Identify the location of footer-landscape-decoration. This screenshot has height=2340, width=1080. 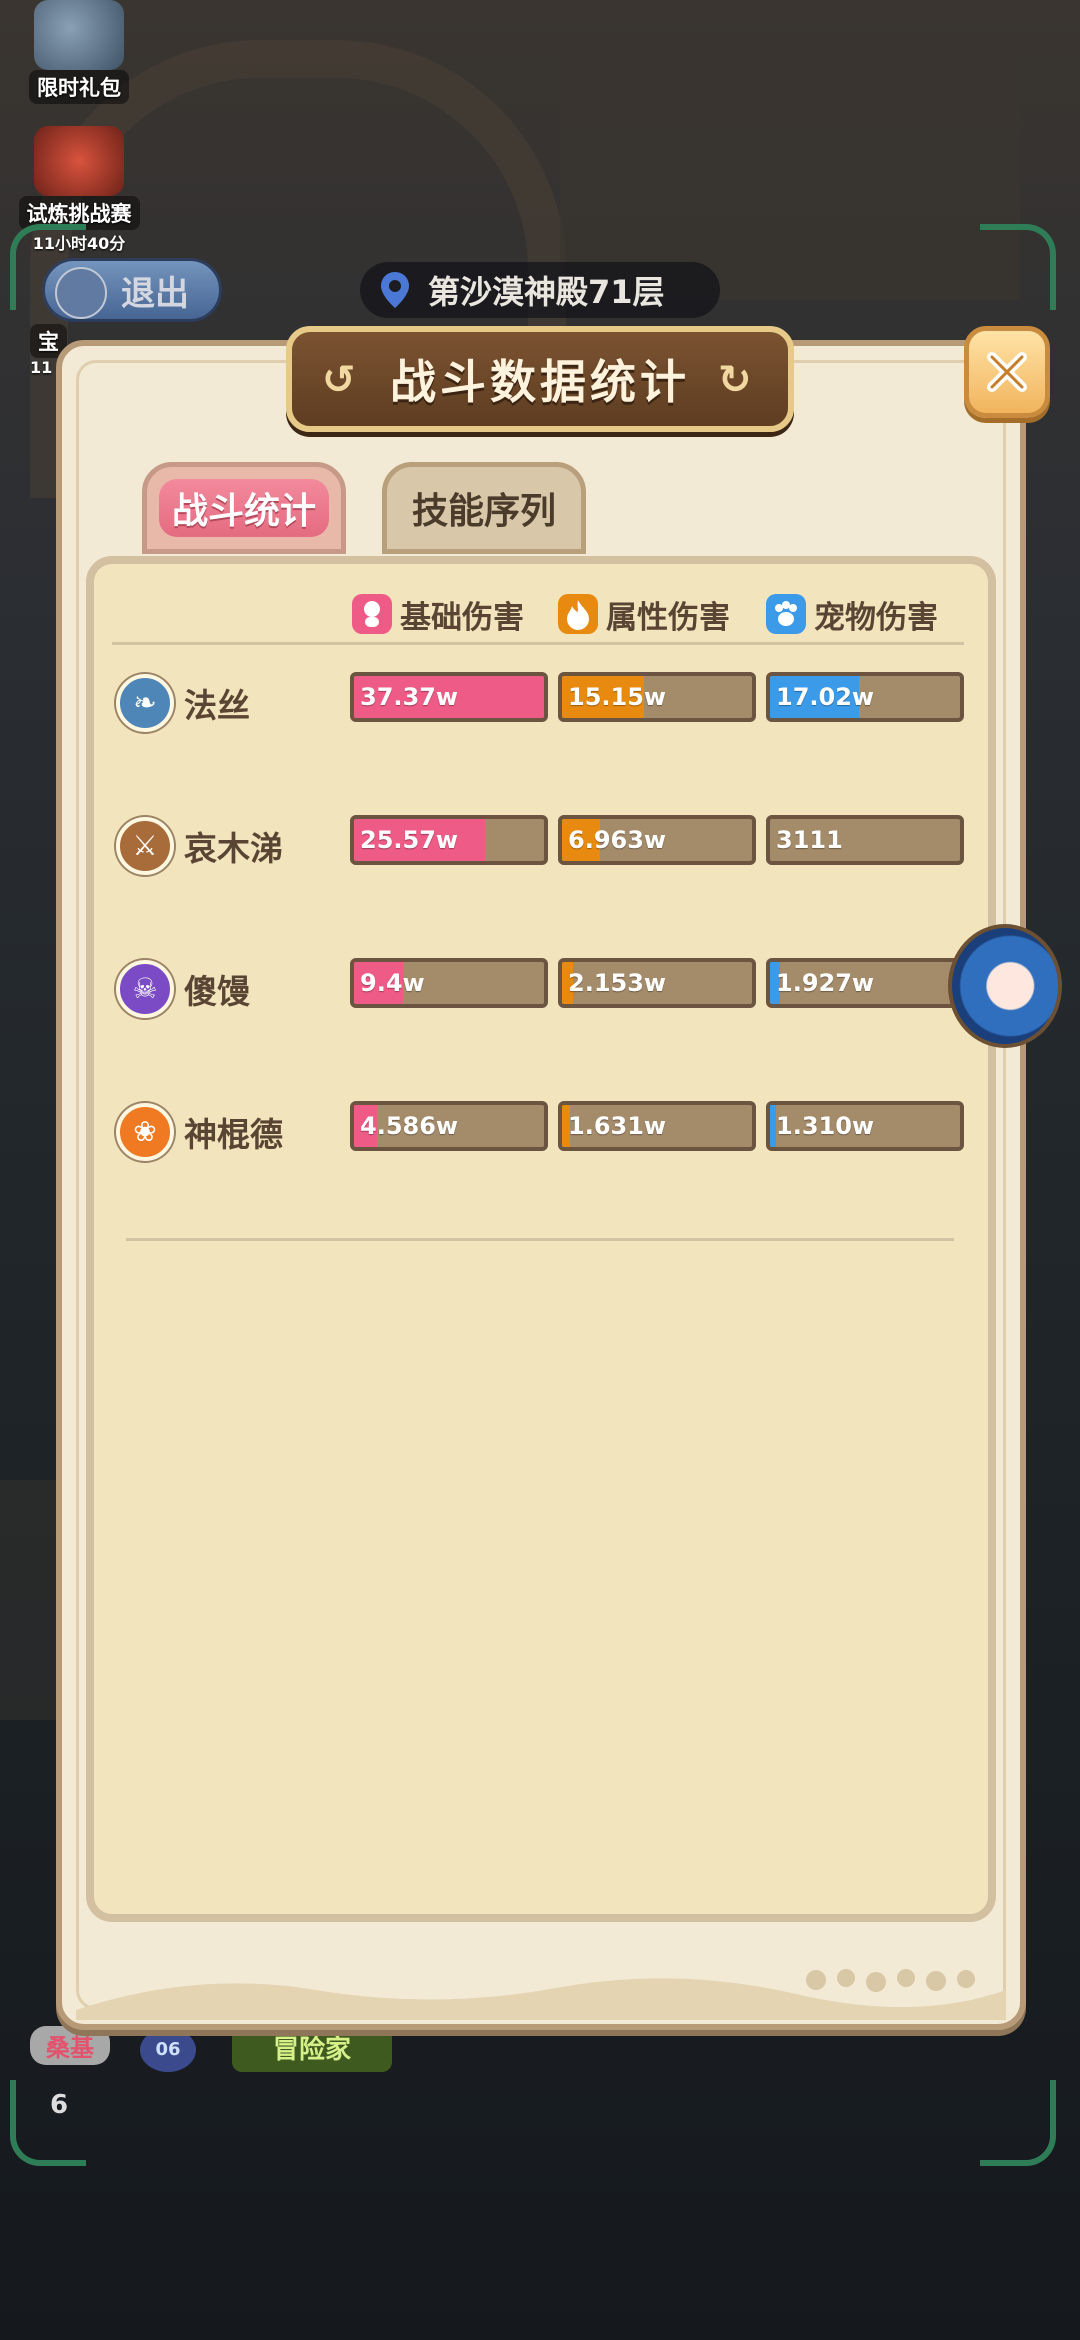
(541, 1994).